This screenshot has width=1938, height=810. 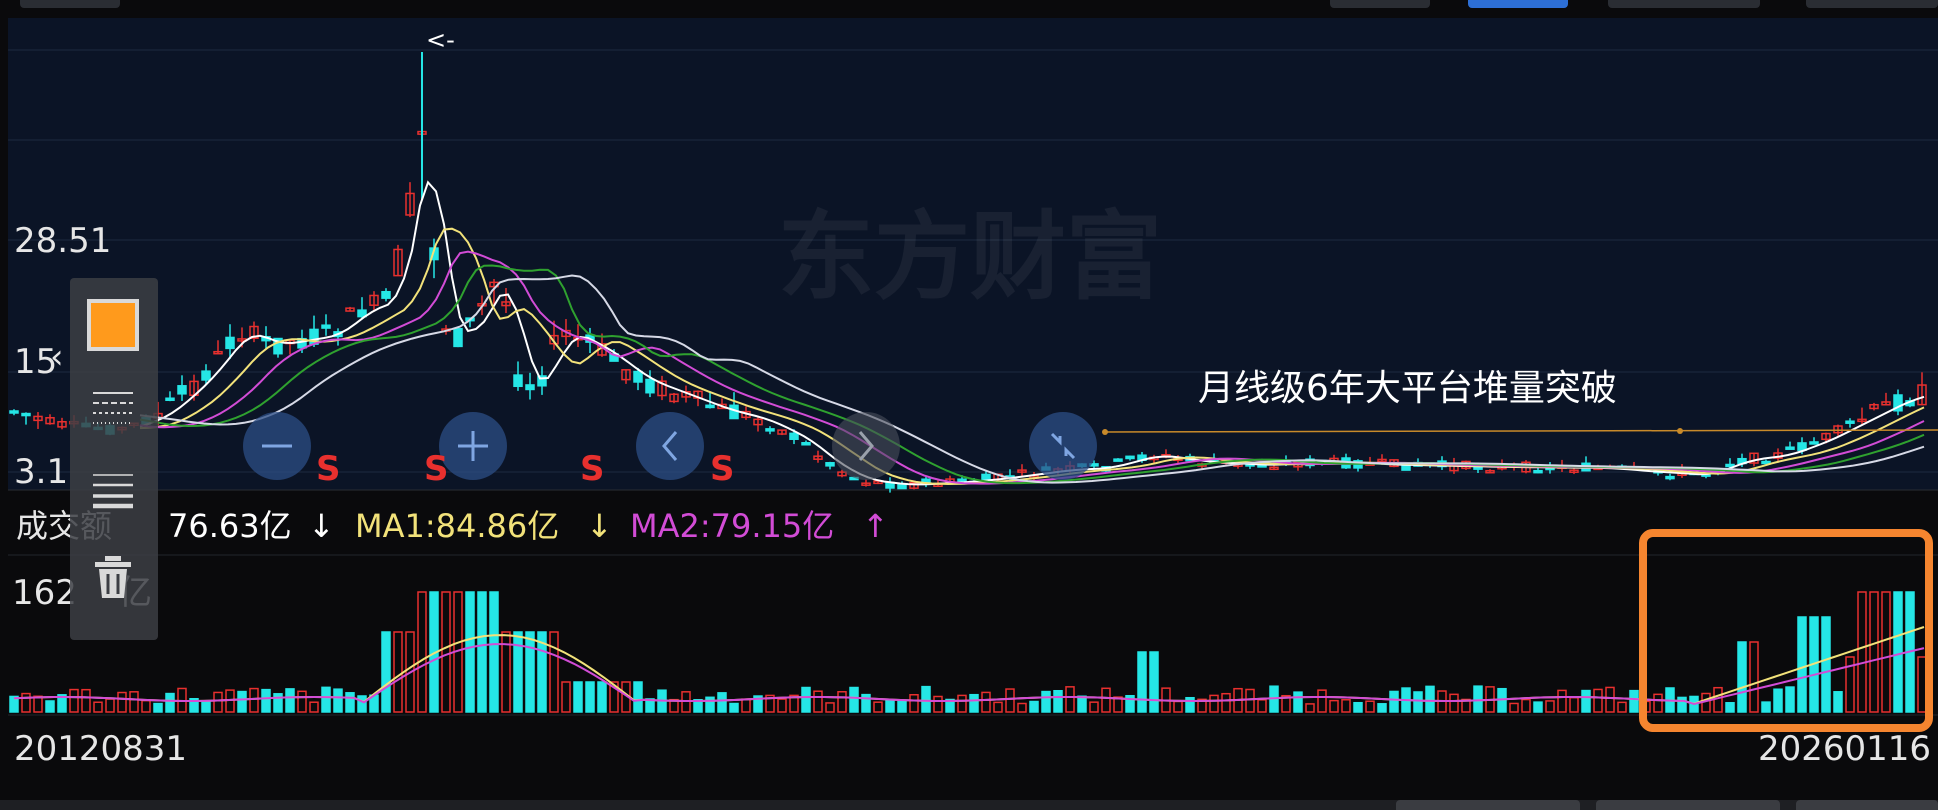 What do you see at coordinates (670, 446) in the screenshot?
I see `pan-left-icon` at bounding box center [670, 446].